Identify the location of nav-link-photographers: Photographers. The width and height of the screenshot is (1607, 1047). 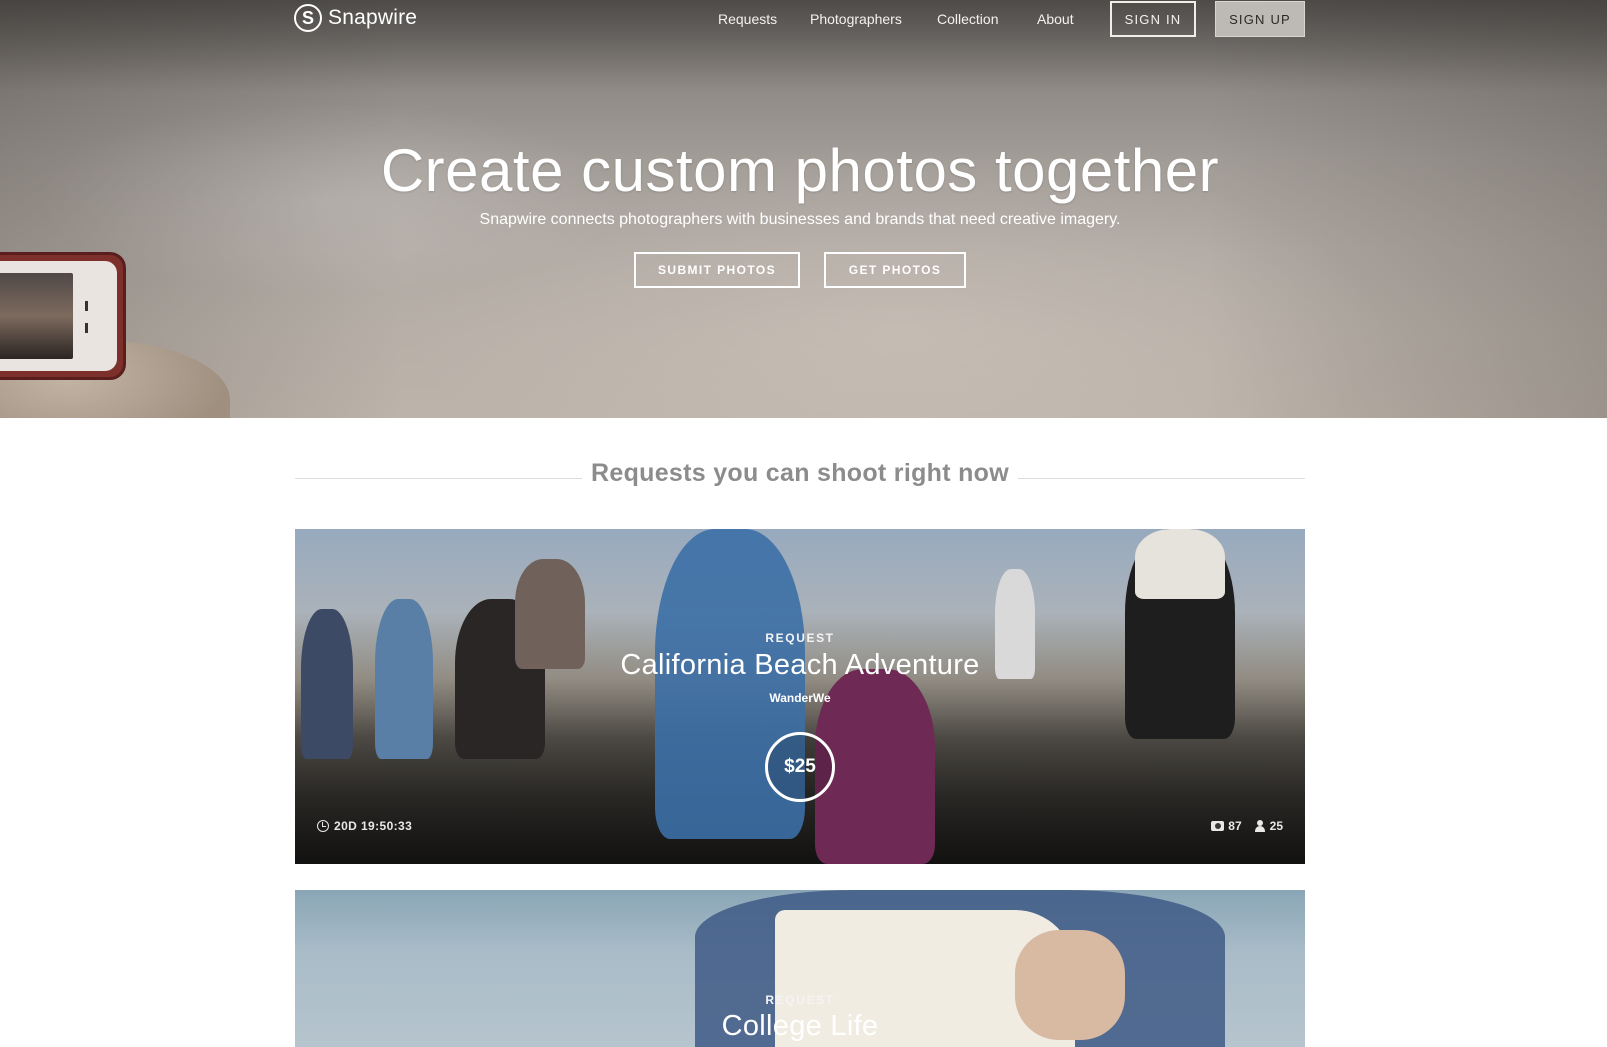
(856, 19).